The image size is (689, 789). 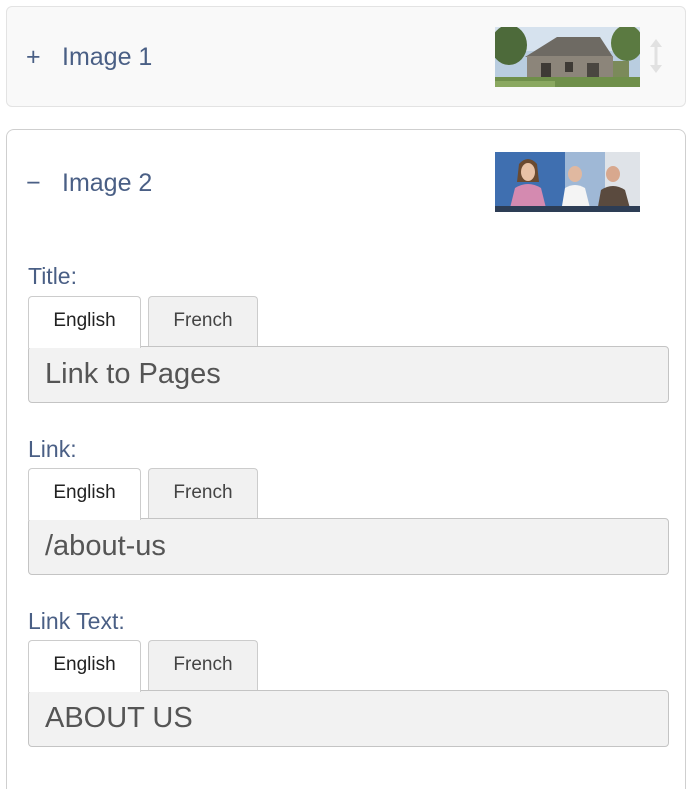 I want to click on title-tab-french: French, so click(x=203, y=321).